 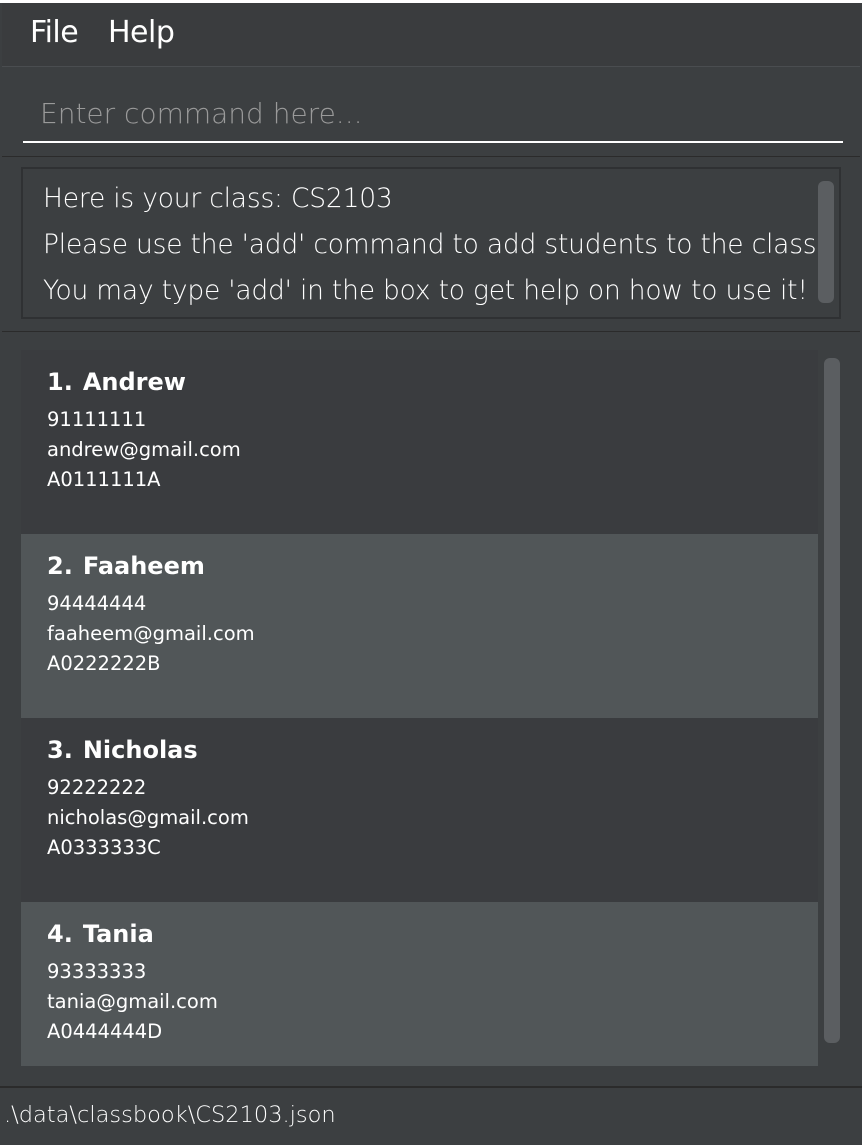 I want to click on student-name-row: 2. Faaheem, so click(x=126, y=566).